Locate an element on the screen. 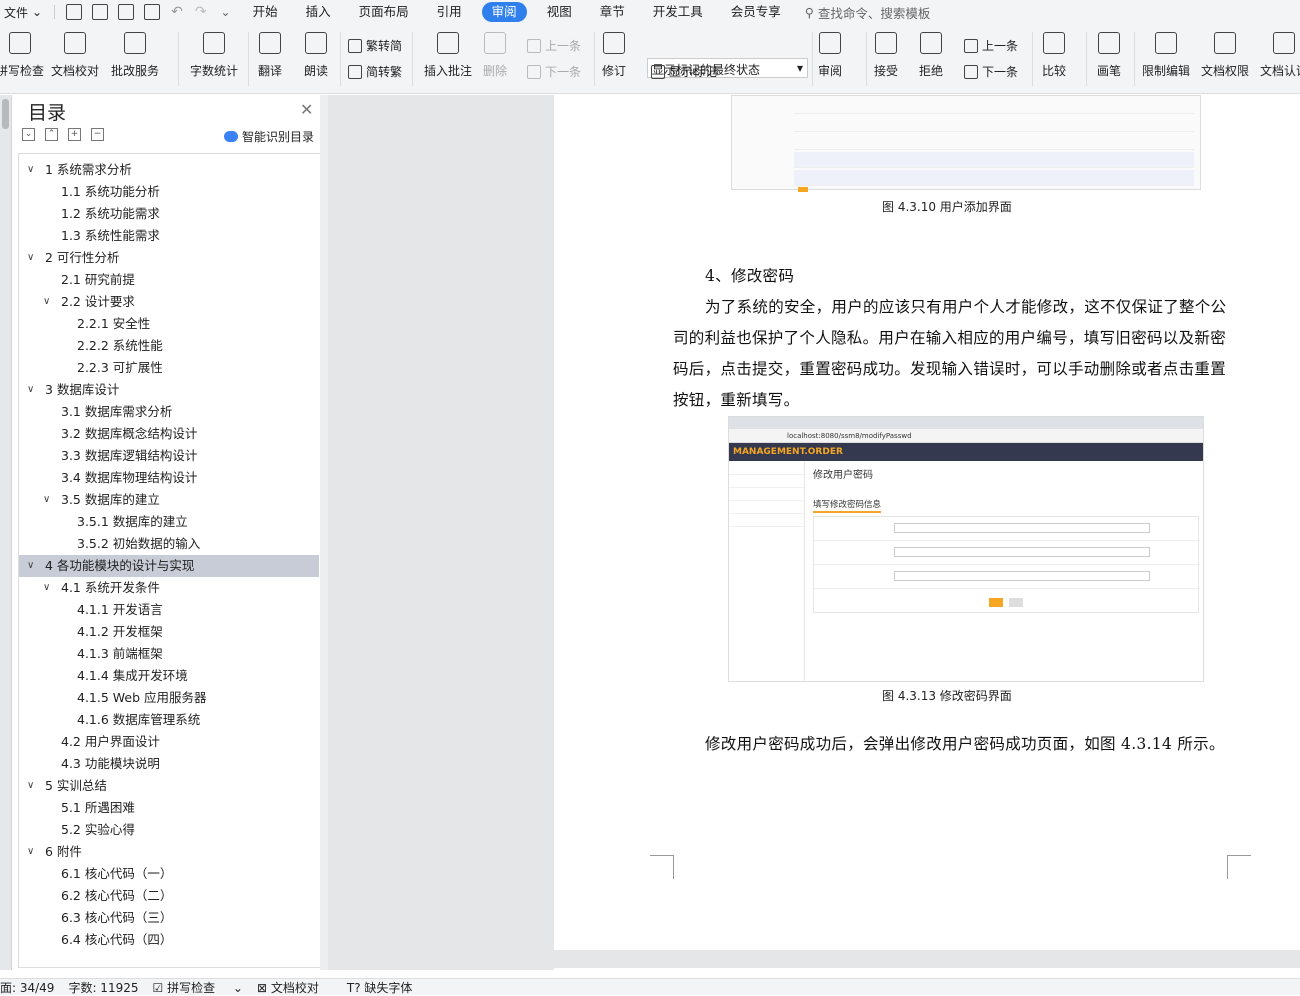  toc-item: 1.1 系统功能分析 is located at coordinates (169, 192).